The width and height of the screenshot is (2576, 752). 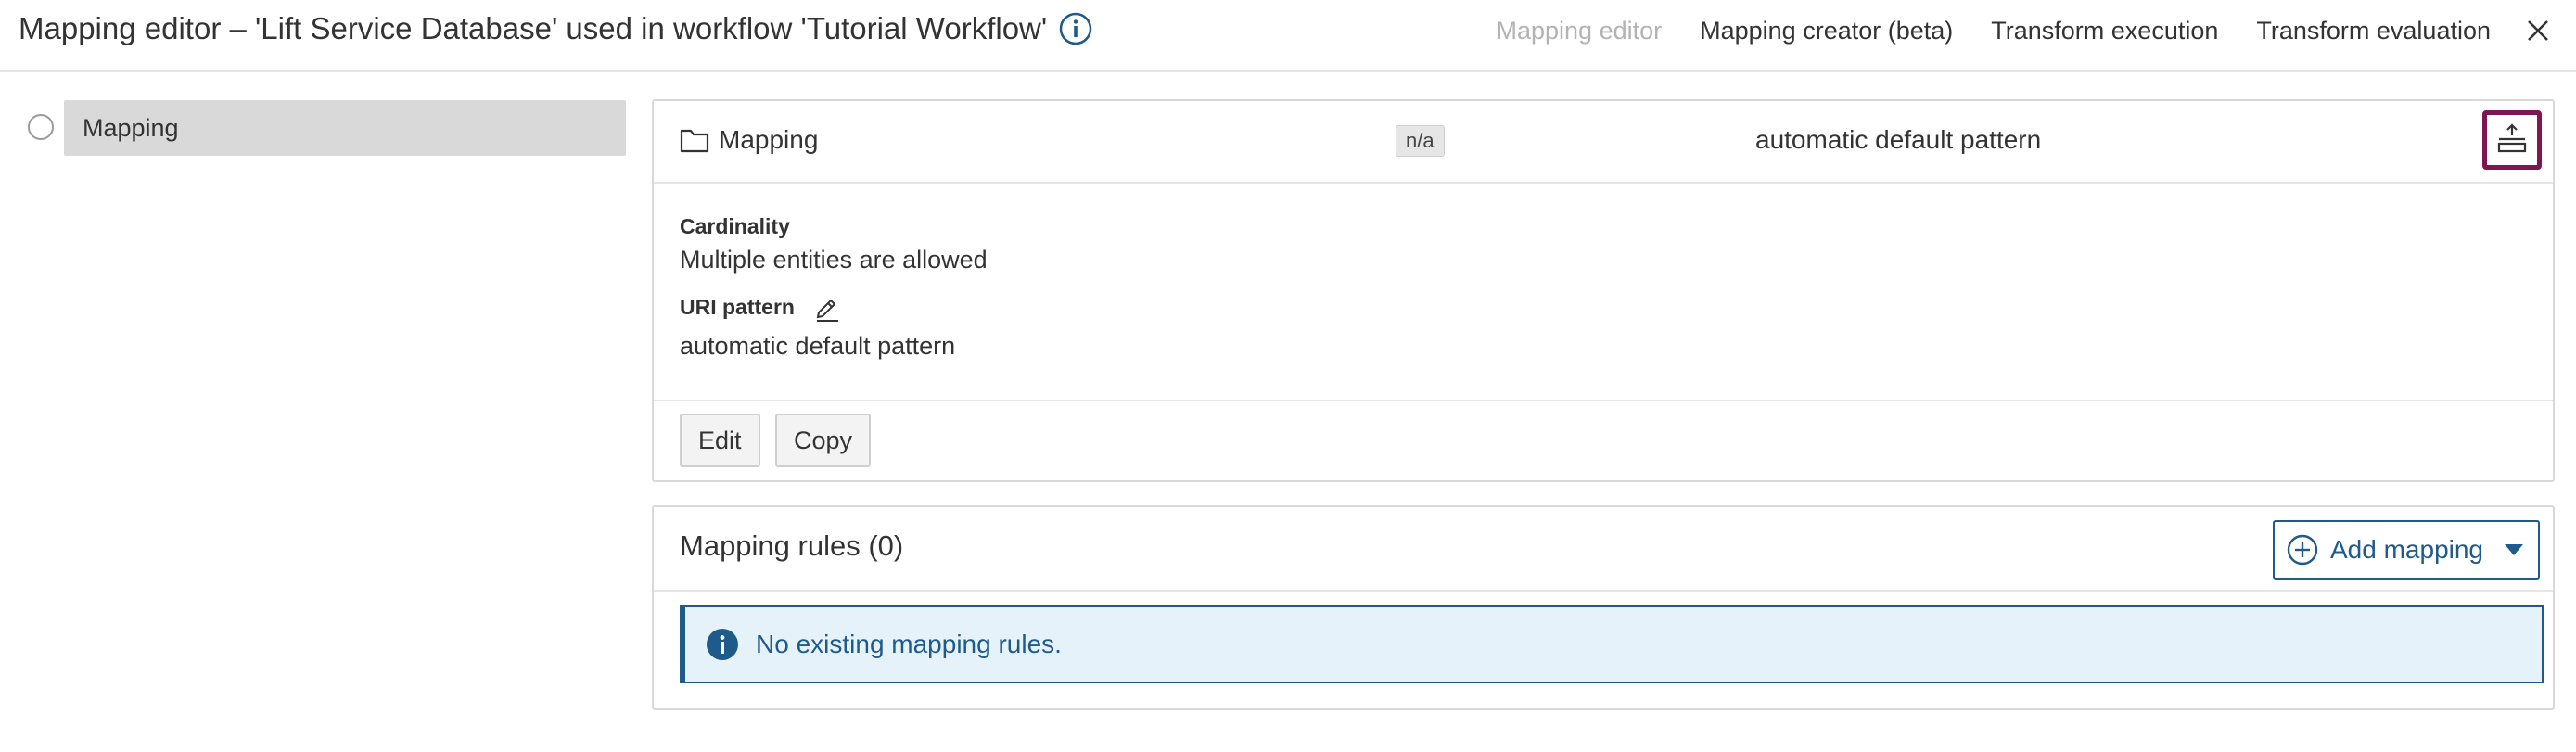 I want to click on cardinality-value: Multiple entities are allowed, so click(x=834, y=260).